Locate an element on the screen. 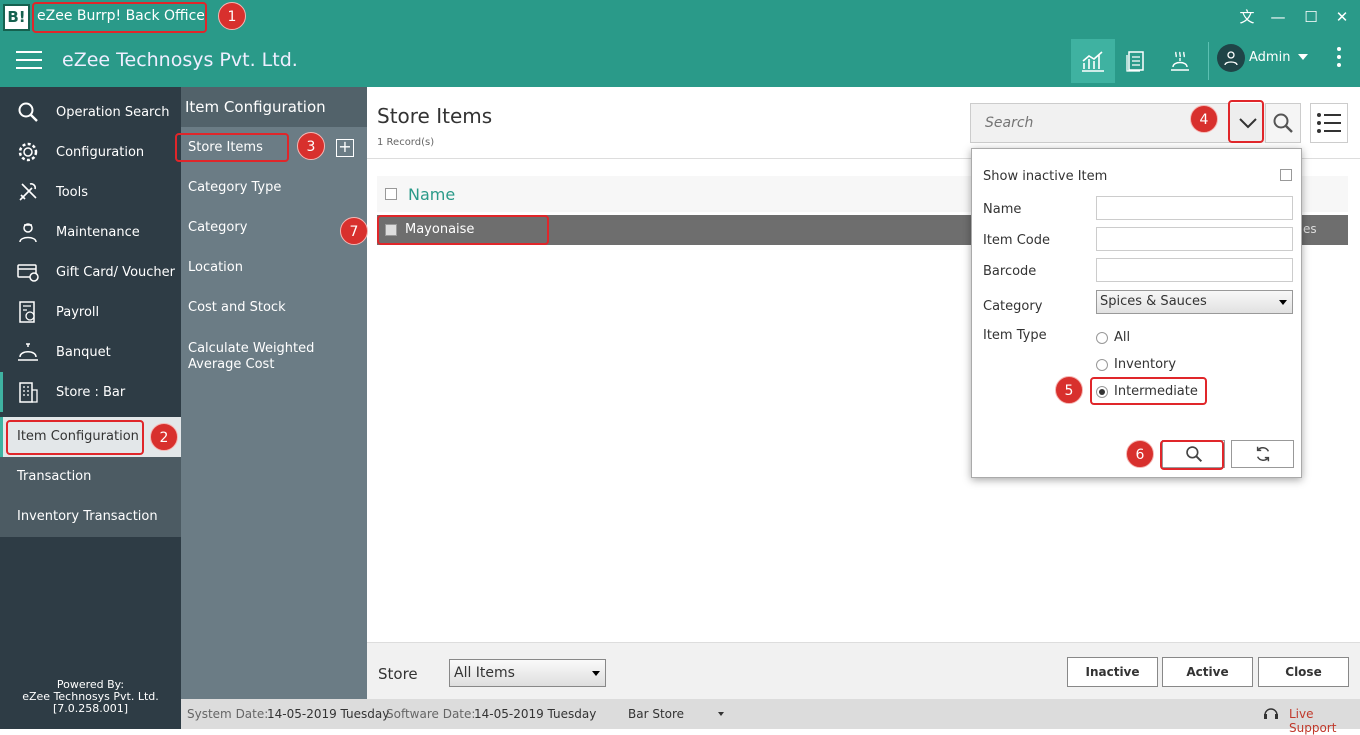  tools-icon is located at coordinates (28, 192).